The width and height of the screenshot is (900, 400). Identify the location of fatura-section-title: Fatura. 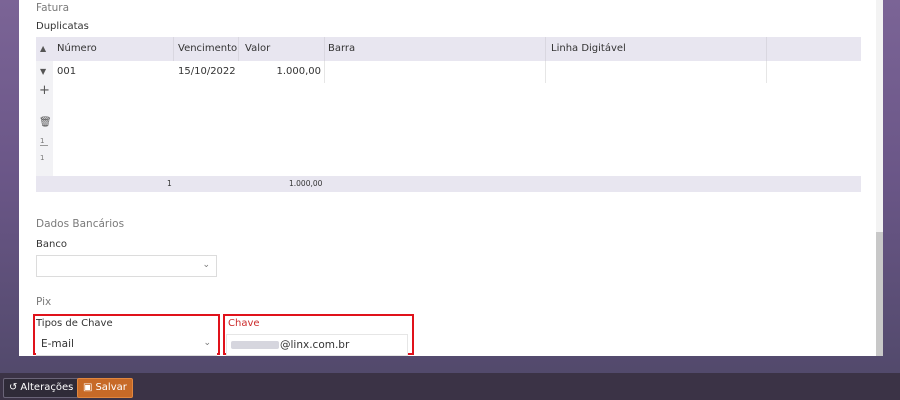
(53, 8).